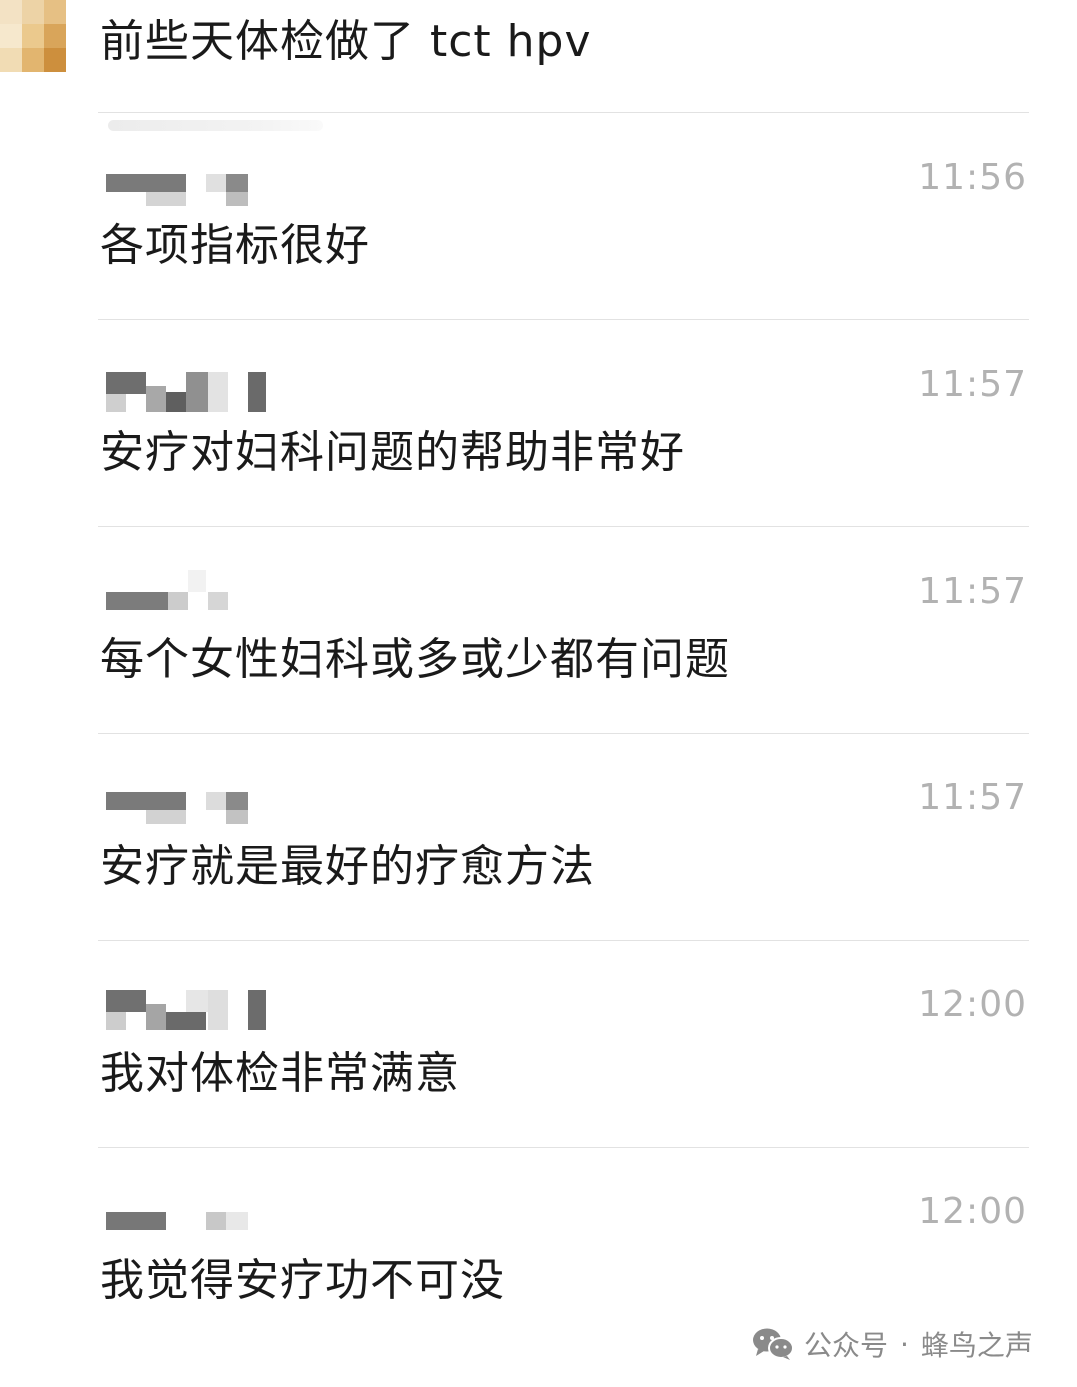 The height and width of the screenshot is (1387, 1077). I want to click on message-text: 前些天体检做了 tct hpv, so click(346, 41).